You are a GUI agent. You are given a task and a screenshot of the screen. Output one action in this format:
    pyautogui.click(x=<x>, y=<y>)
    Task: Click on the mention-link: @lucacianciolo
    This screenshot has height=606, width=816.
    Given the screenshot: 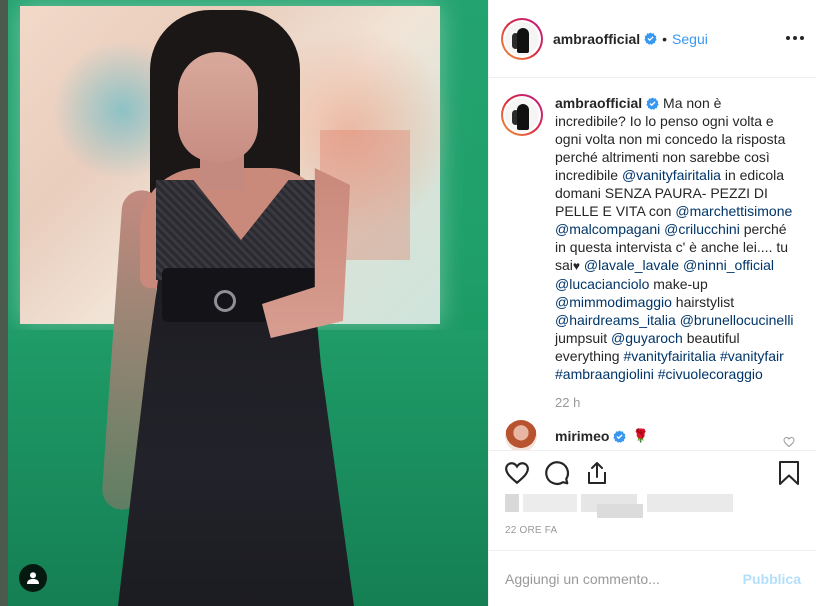 What is the action you would take?
    pyautogui.click(x=602, y=284)
    